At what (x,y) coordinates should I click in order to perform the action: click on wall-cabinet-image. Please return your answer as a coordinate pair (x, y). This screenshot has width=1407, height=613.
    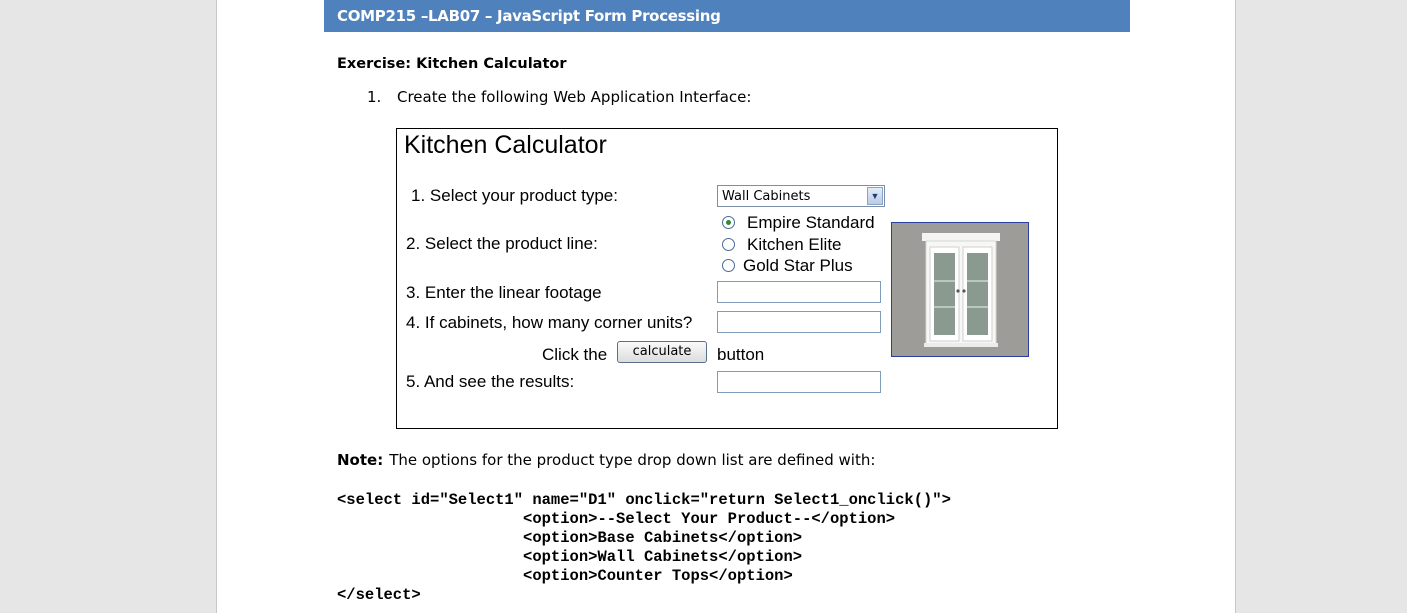
    Looking at the image, I should click on (960, 289).